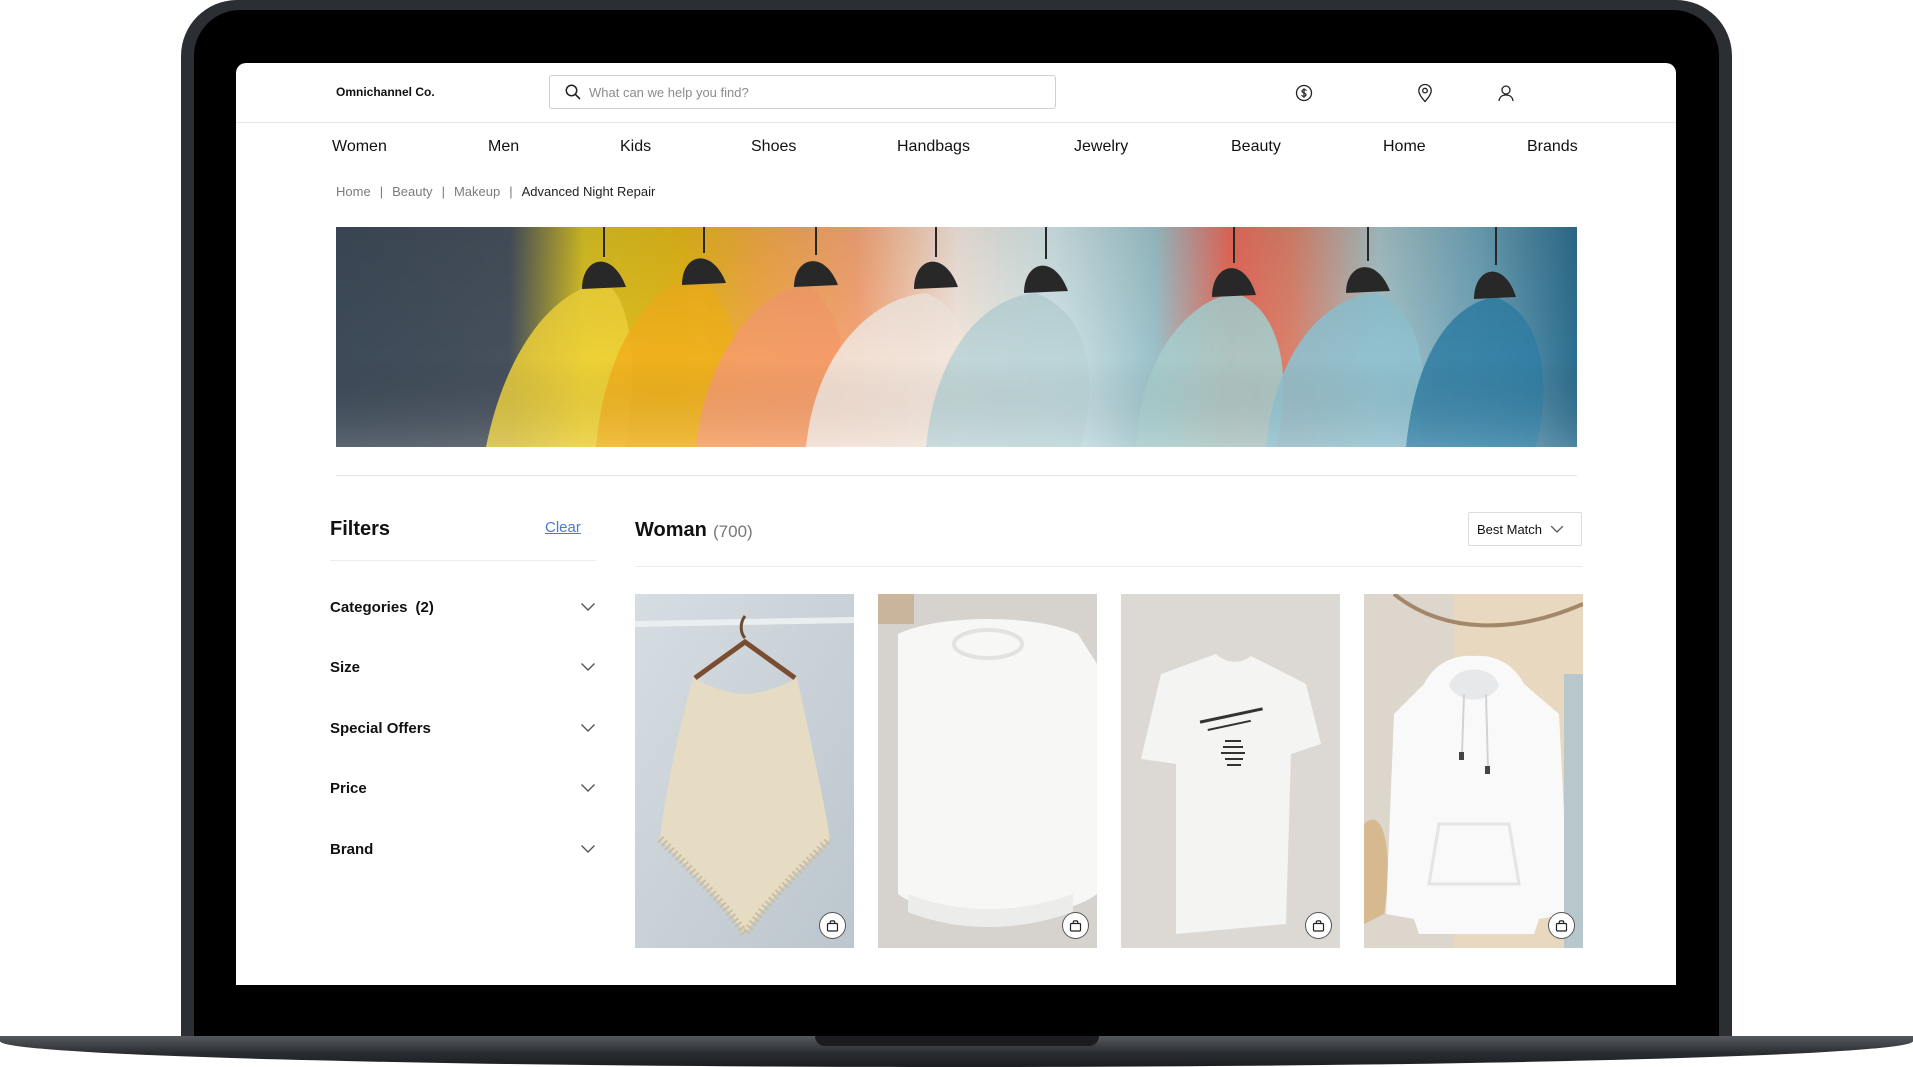 The height and width of the screenshot is (1067, 1913). Describe the element at coordinates (573, 92) in the screenshot. I see `search-icon` at that location.